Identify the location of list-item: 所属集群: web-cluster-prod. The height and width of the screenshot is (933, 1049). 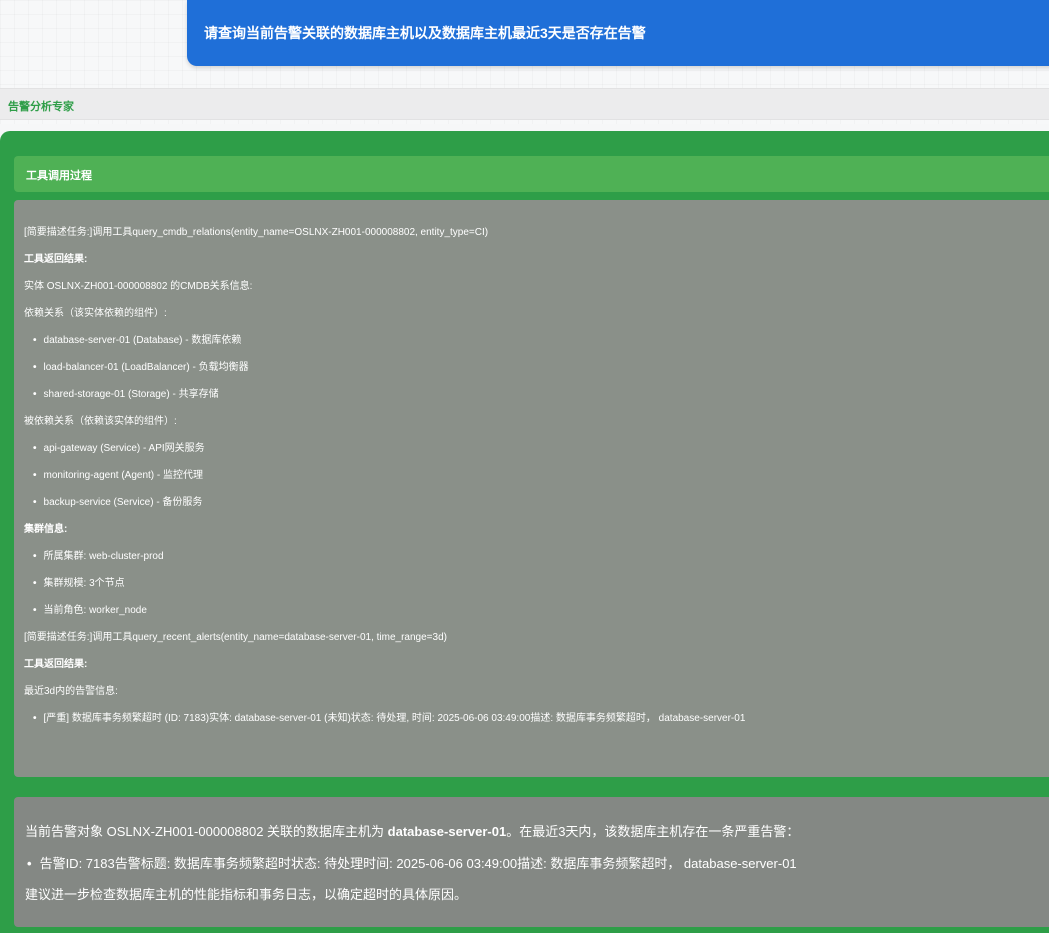
(98, 554).